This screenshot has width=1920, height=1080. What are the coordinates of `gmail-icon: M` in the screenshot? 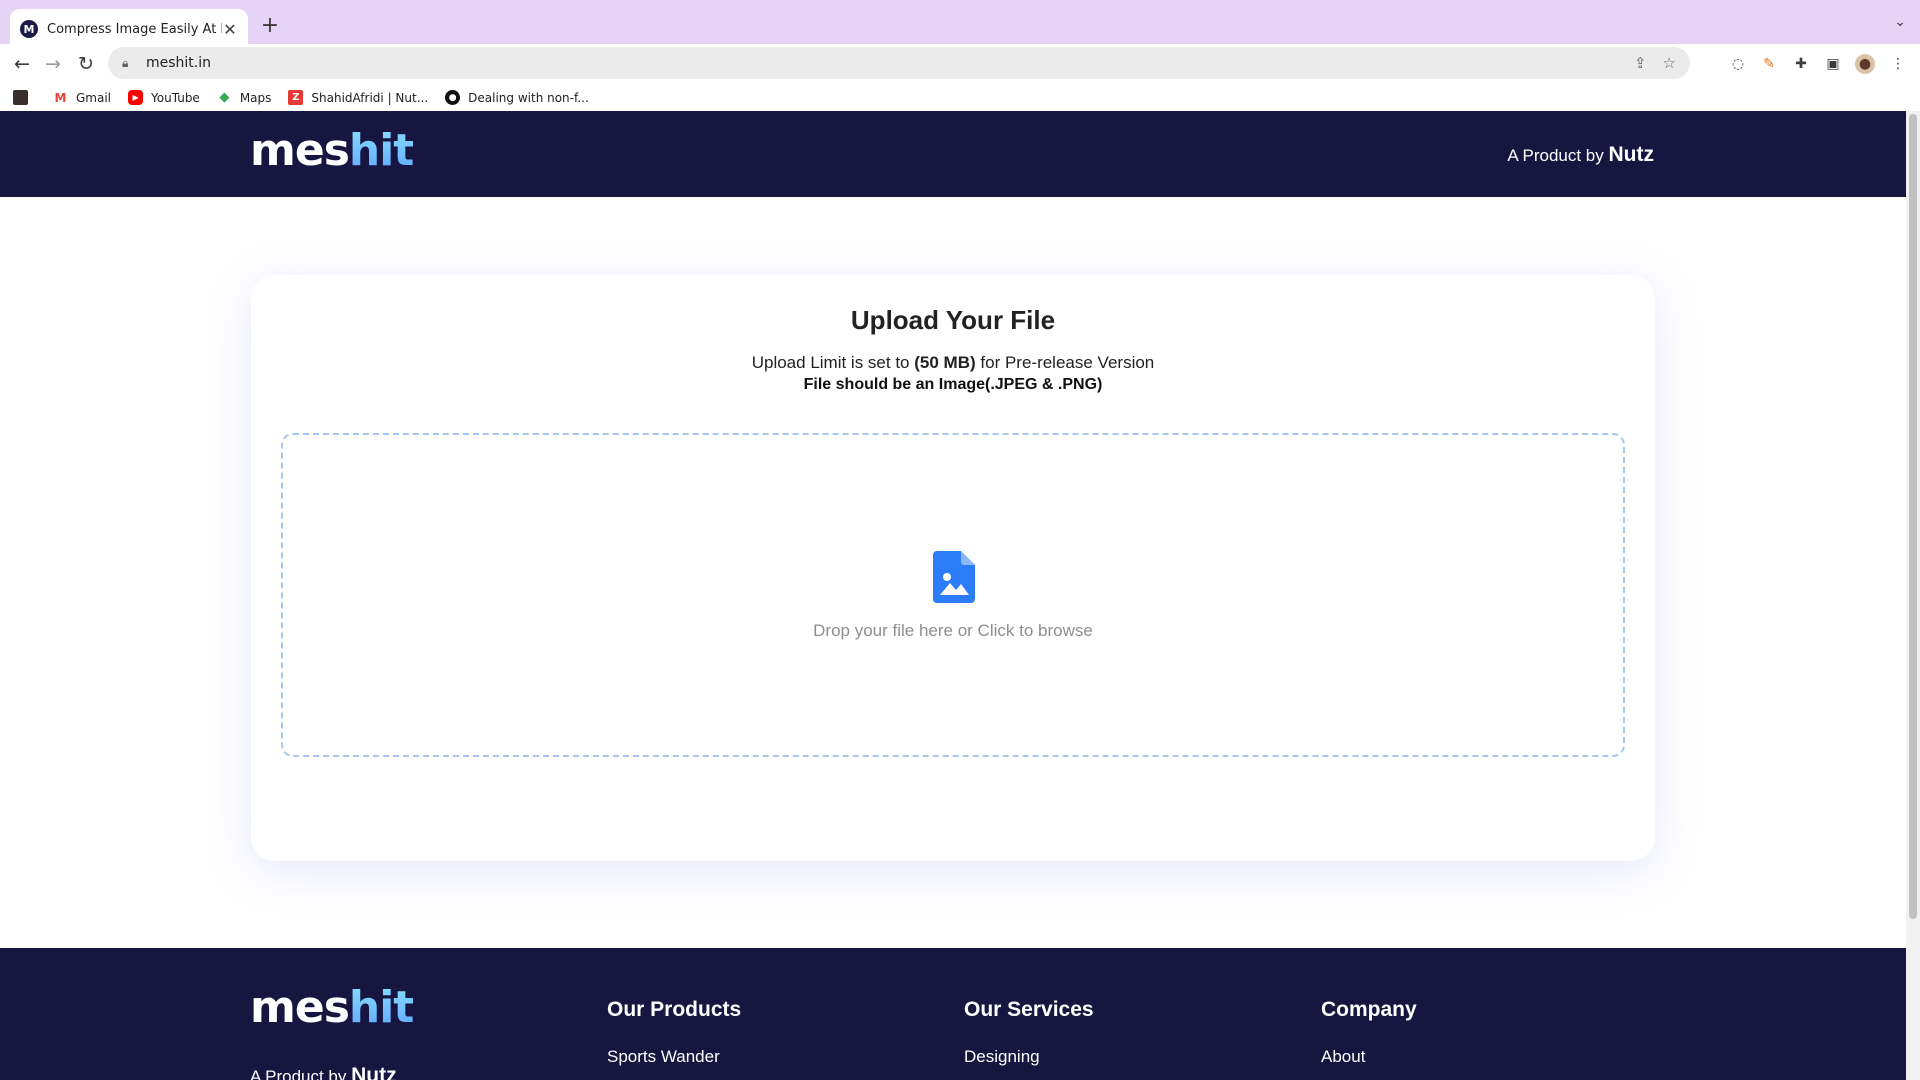 It's located at (60, 97).